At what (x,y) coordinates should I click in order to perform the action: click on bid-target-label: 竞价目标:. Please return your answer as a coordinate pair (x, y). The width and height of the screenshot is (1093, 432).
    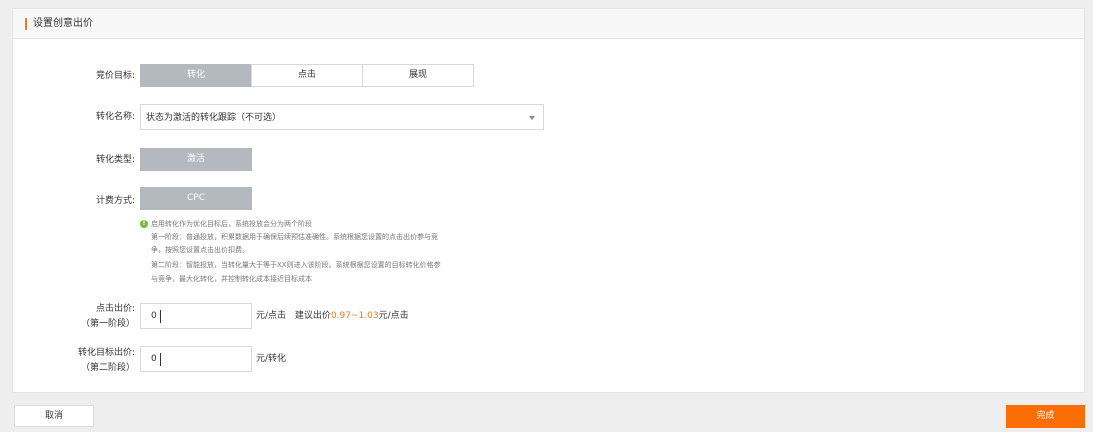
    Looking at the image, I should click on (115, 76).